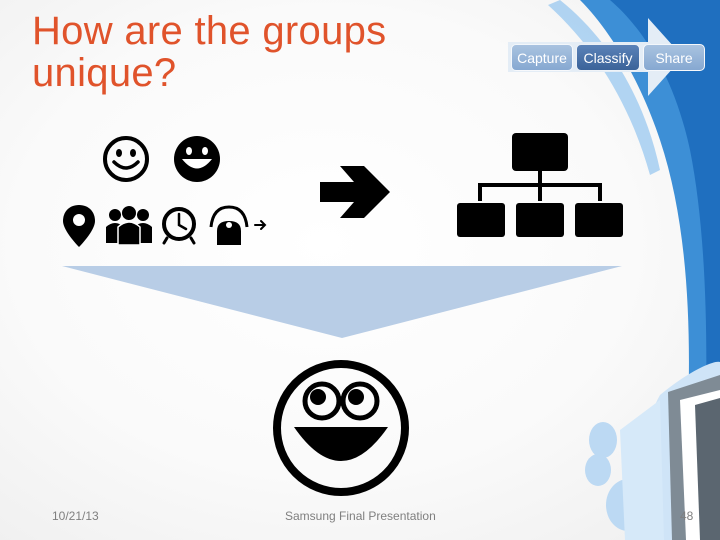 This screenshot has height=540, width=720. Describe the element at coordinates (197, 159) in the screenshot. I see `smiley-filled-icon` at that location.